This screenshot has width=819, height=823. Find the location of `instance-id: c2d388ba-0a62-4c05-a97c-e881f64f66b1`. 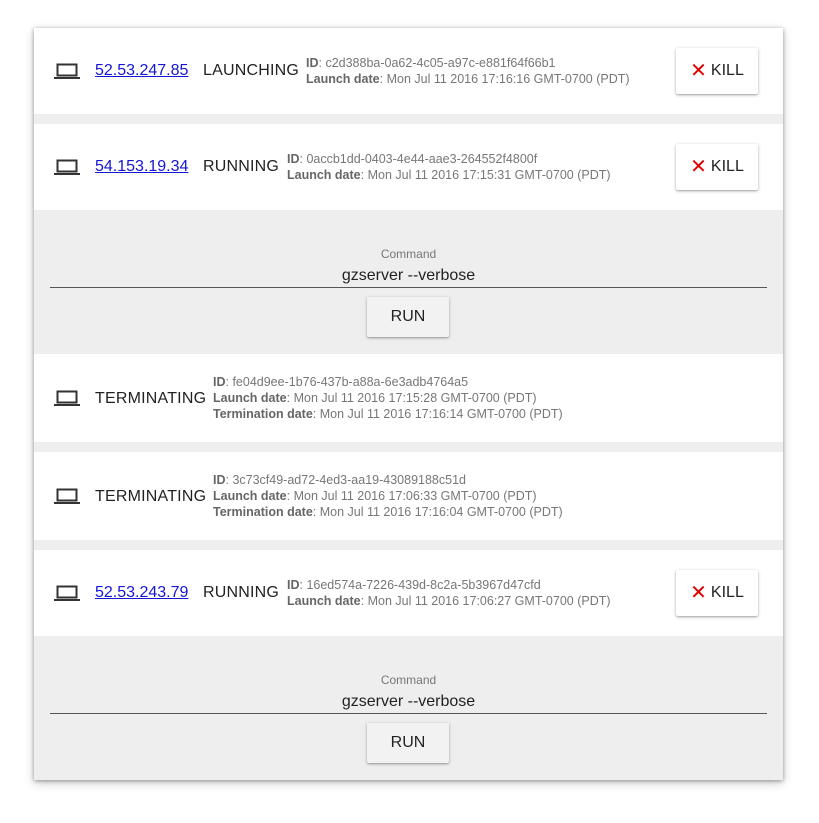

instance-id: c2d388ba-0a62-4c05-a97c-e881f64f66b1 is located at coordinates (440, 63).